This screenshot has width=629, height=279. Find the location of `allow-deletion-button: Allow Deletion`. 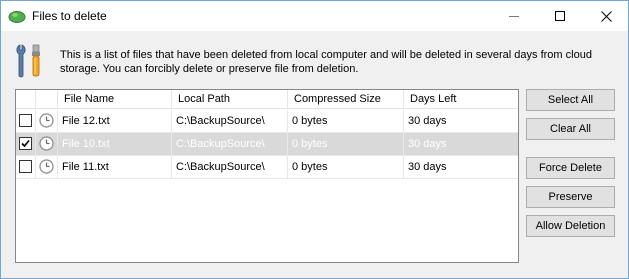

allow-deletion-button: Allow Deletion is located at coordinates (570, 226).